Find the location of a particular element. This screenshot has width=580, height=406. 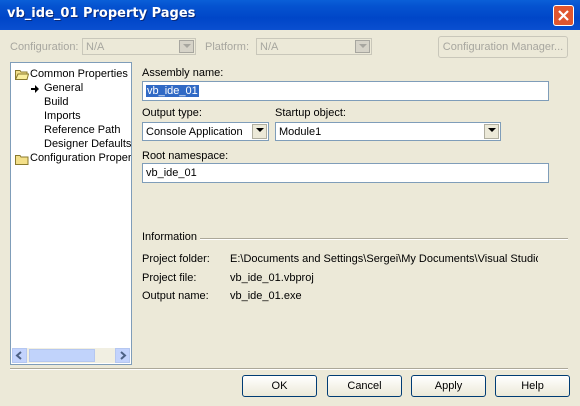

chevron-right-icon is located at coordinates (123, 355).